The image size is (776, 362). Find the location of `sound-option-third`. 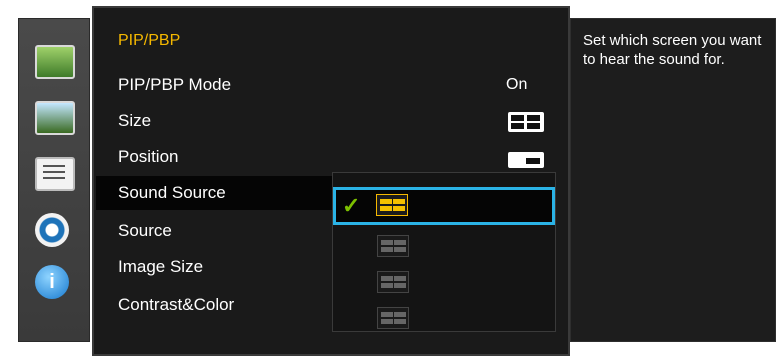

sound-option-third is located at coordinates (444, 283).